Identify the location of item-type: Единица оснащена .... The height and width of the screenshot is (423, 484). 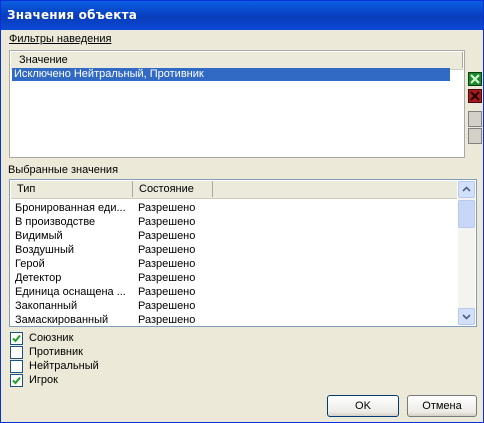
(70, 292).